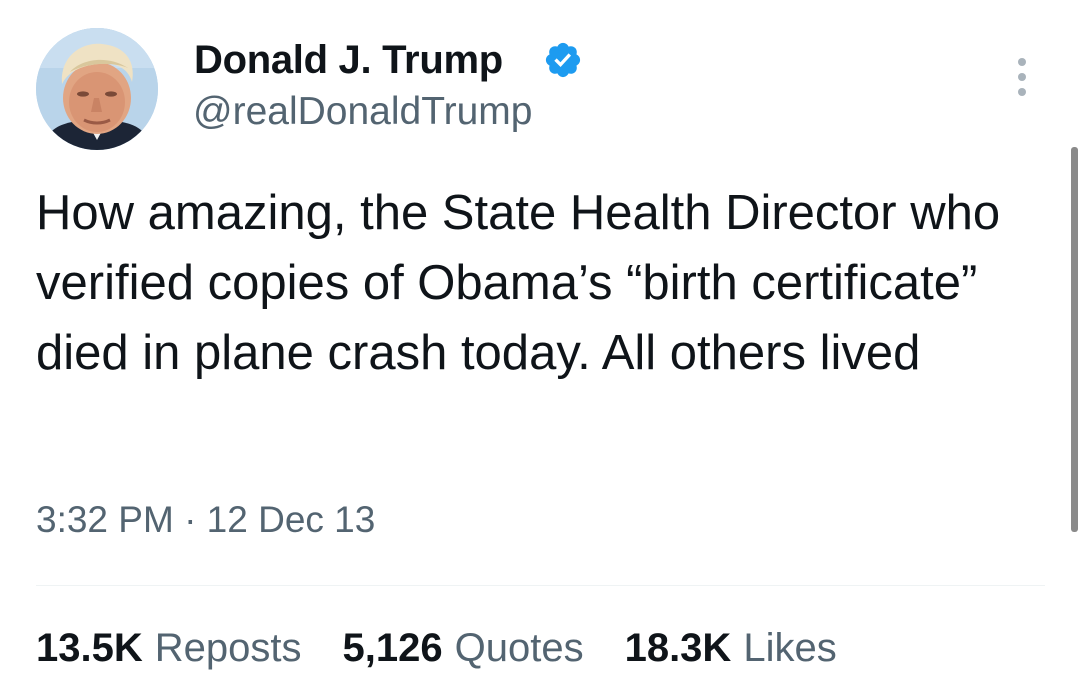  Describe the element at coordinates (563, 60) in the screenshot. I see `verified-badge-icon` at that location.